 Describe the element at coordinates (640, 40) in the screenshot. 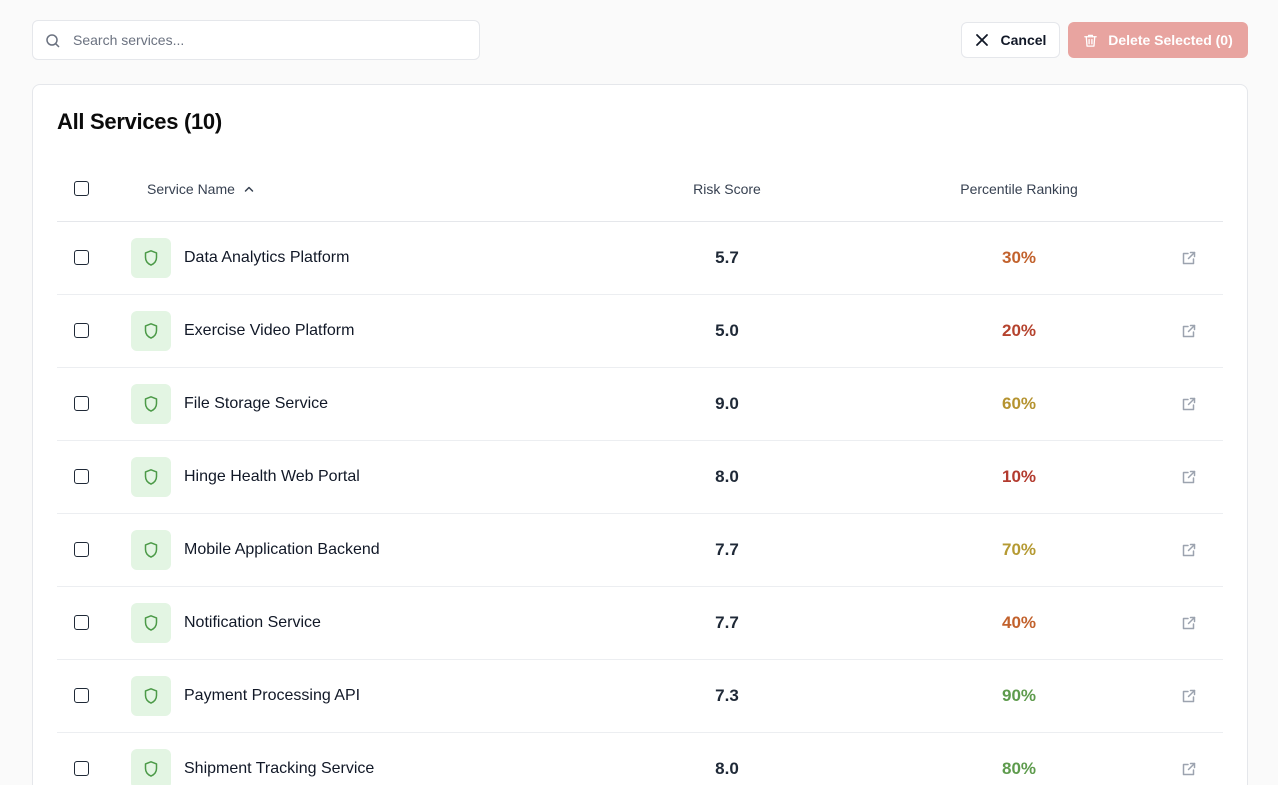

I see `toolbar: Cancel Delete Selected (0)` at that location.